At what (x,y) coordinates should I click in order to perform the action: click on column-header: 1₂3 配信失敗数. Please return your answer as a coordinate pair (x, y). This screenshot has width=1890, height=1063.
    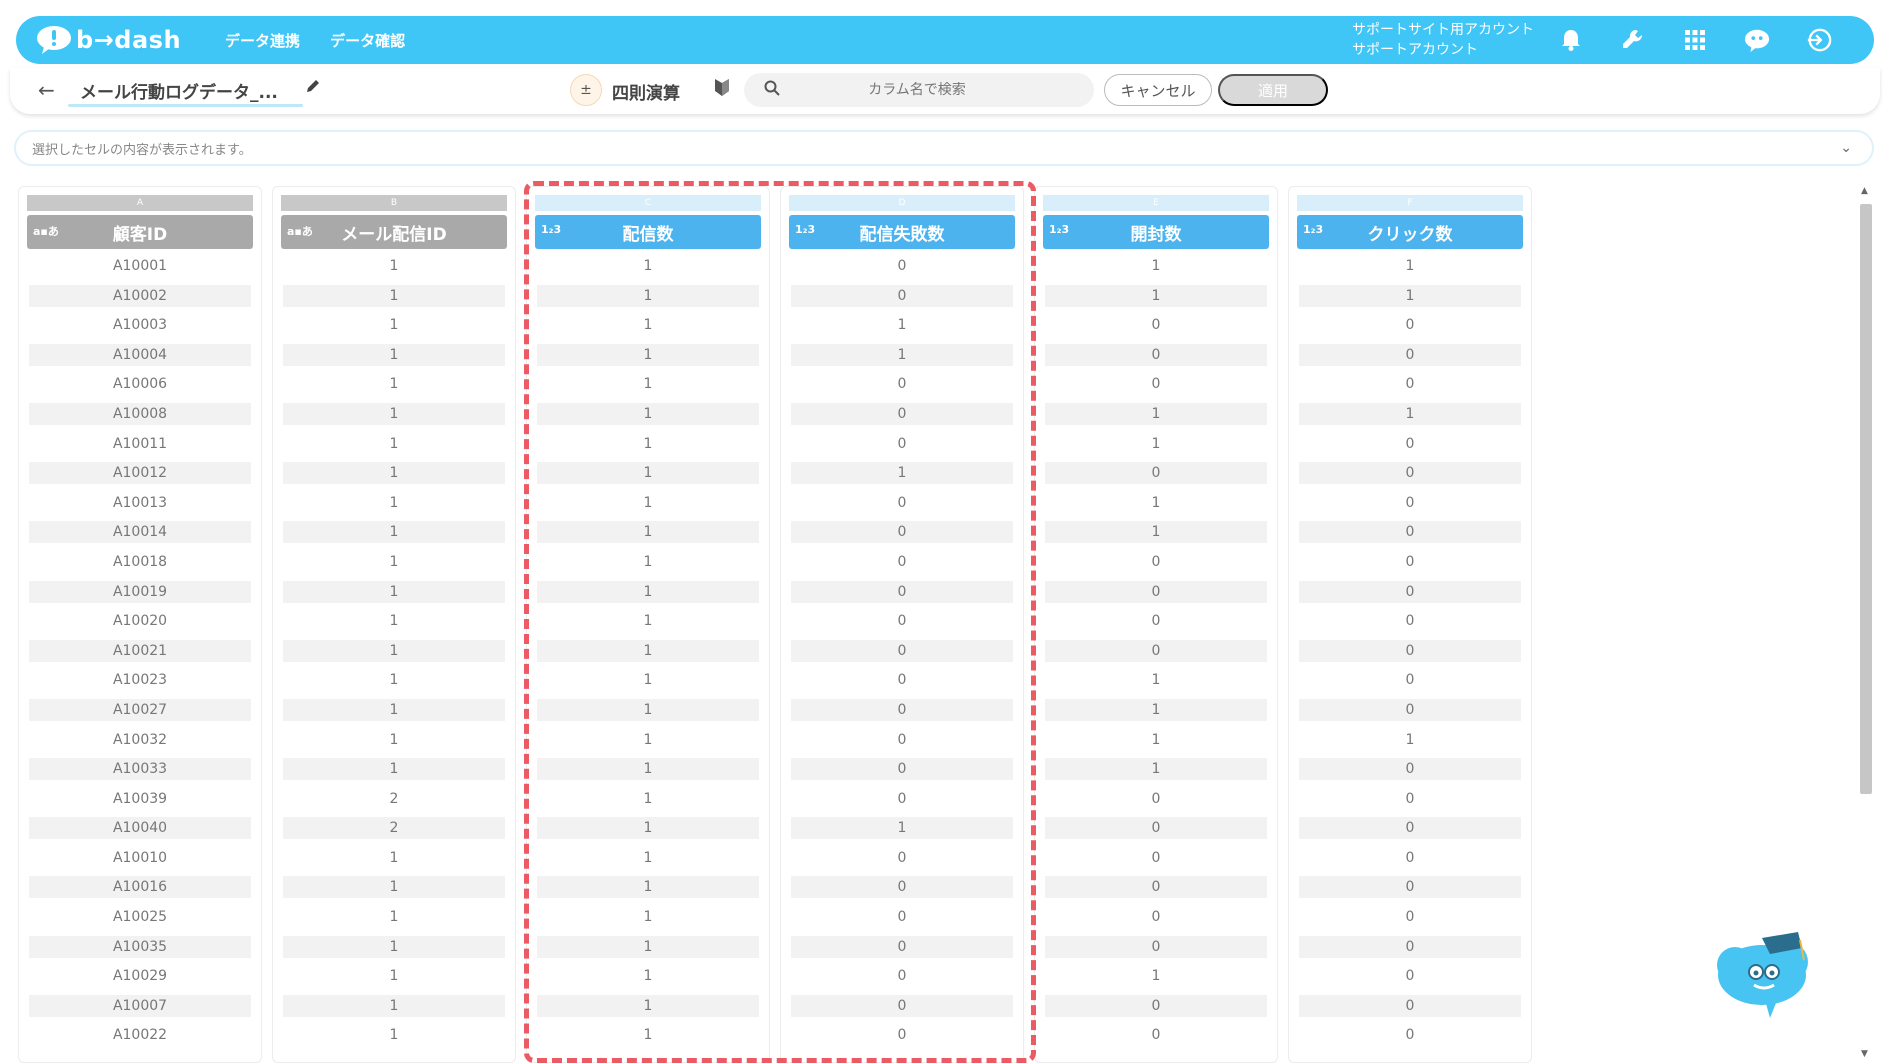
    Looking at the image, I should click on (902, 232).